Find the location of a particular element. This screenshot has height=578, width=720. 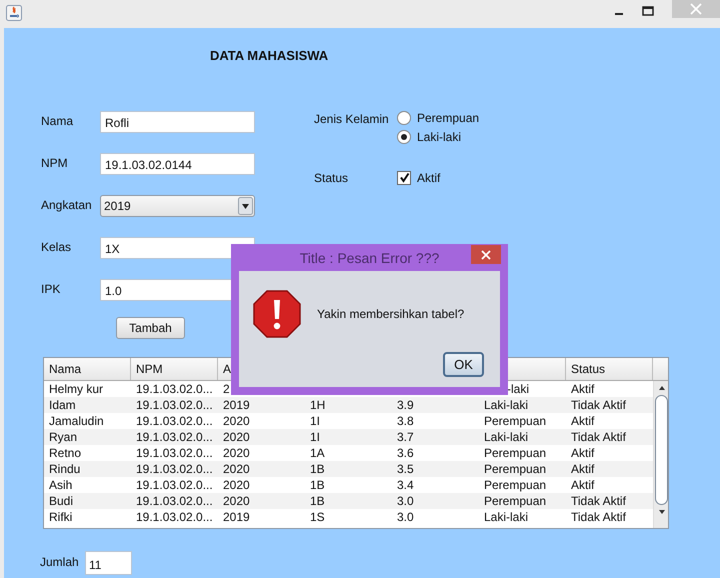

maximize-icon is located at coordinates (648, 11).